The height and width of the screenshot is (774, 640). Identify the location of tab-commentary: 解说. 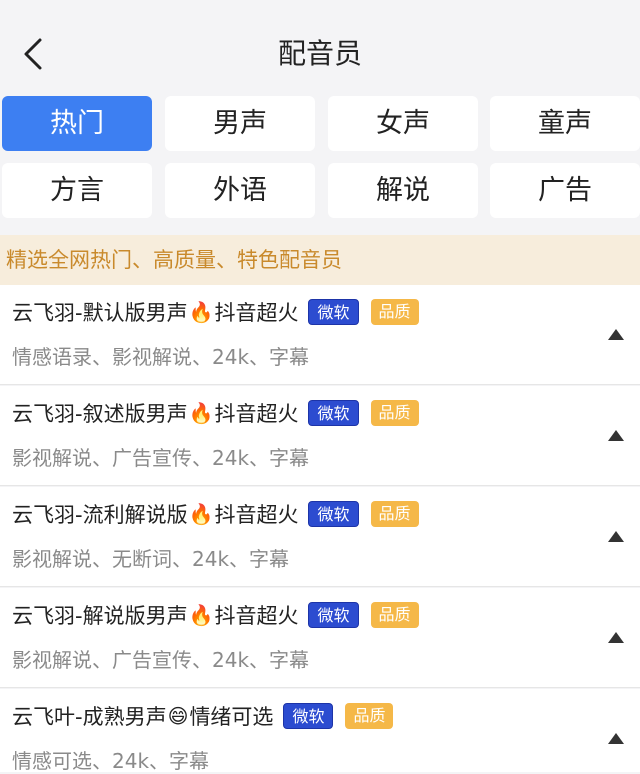
(403, 190).